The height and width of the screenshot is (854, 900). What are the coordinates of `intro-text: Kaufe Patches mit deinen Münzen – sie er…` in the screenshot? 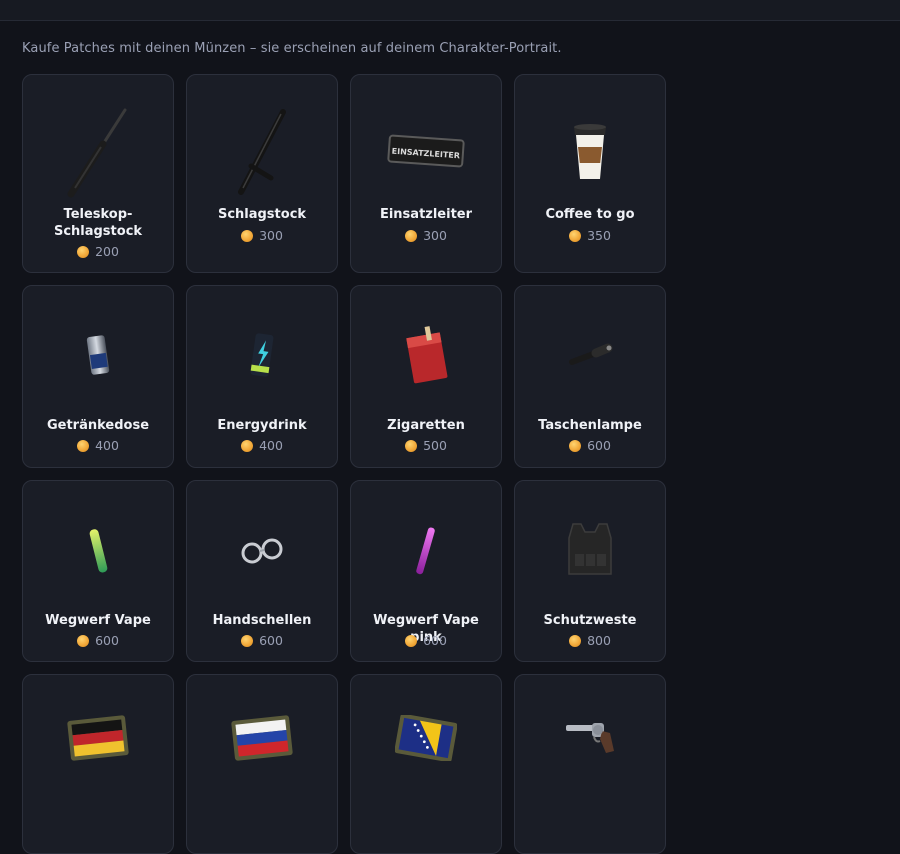 It's located at (292, 48).